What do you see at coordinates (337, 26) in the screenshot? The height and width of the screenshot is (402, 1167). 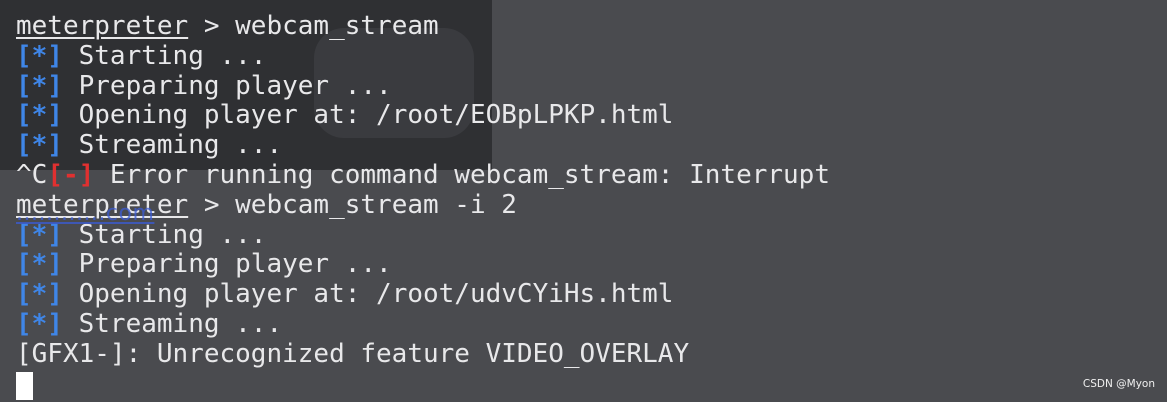 I see `command-text: webcam_stream` at bounding box center [337, 26].